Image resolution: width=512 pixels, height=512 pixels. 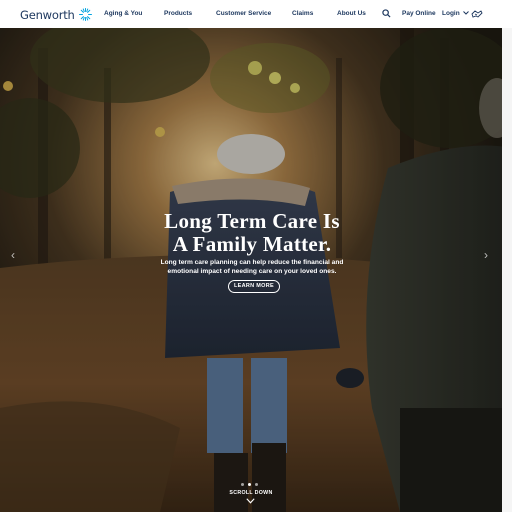 I want to click on headline-line-2: A Family Matter., so click(x=252, y=244).